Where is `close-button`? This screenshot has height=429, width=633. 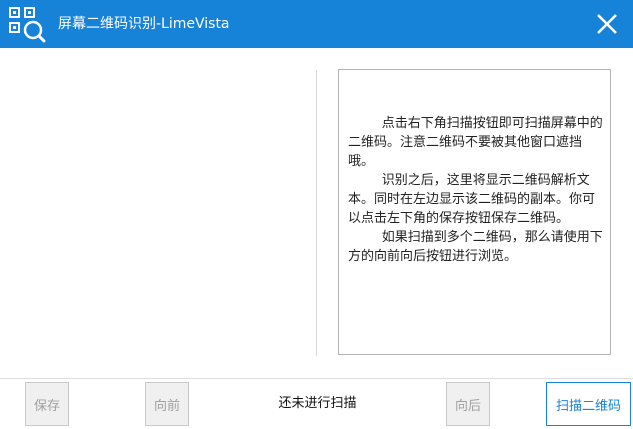 close-button is located at coordinates (607, 24).